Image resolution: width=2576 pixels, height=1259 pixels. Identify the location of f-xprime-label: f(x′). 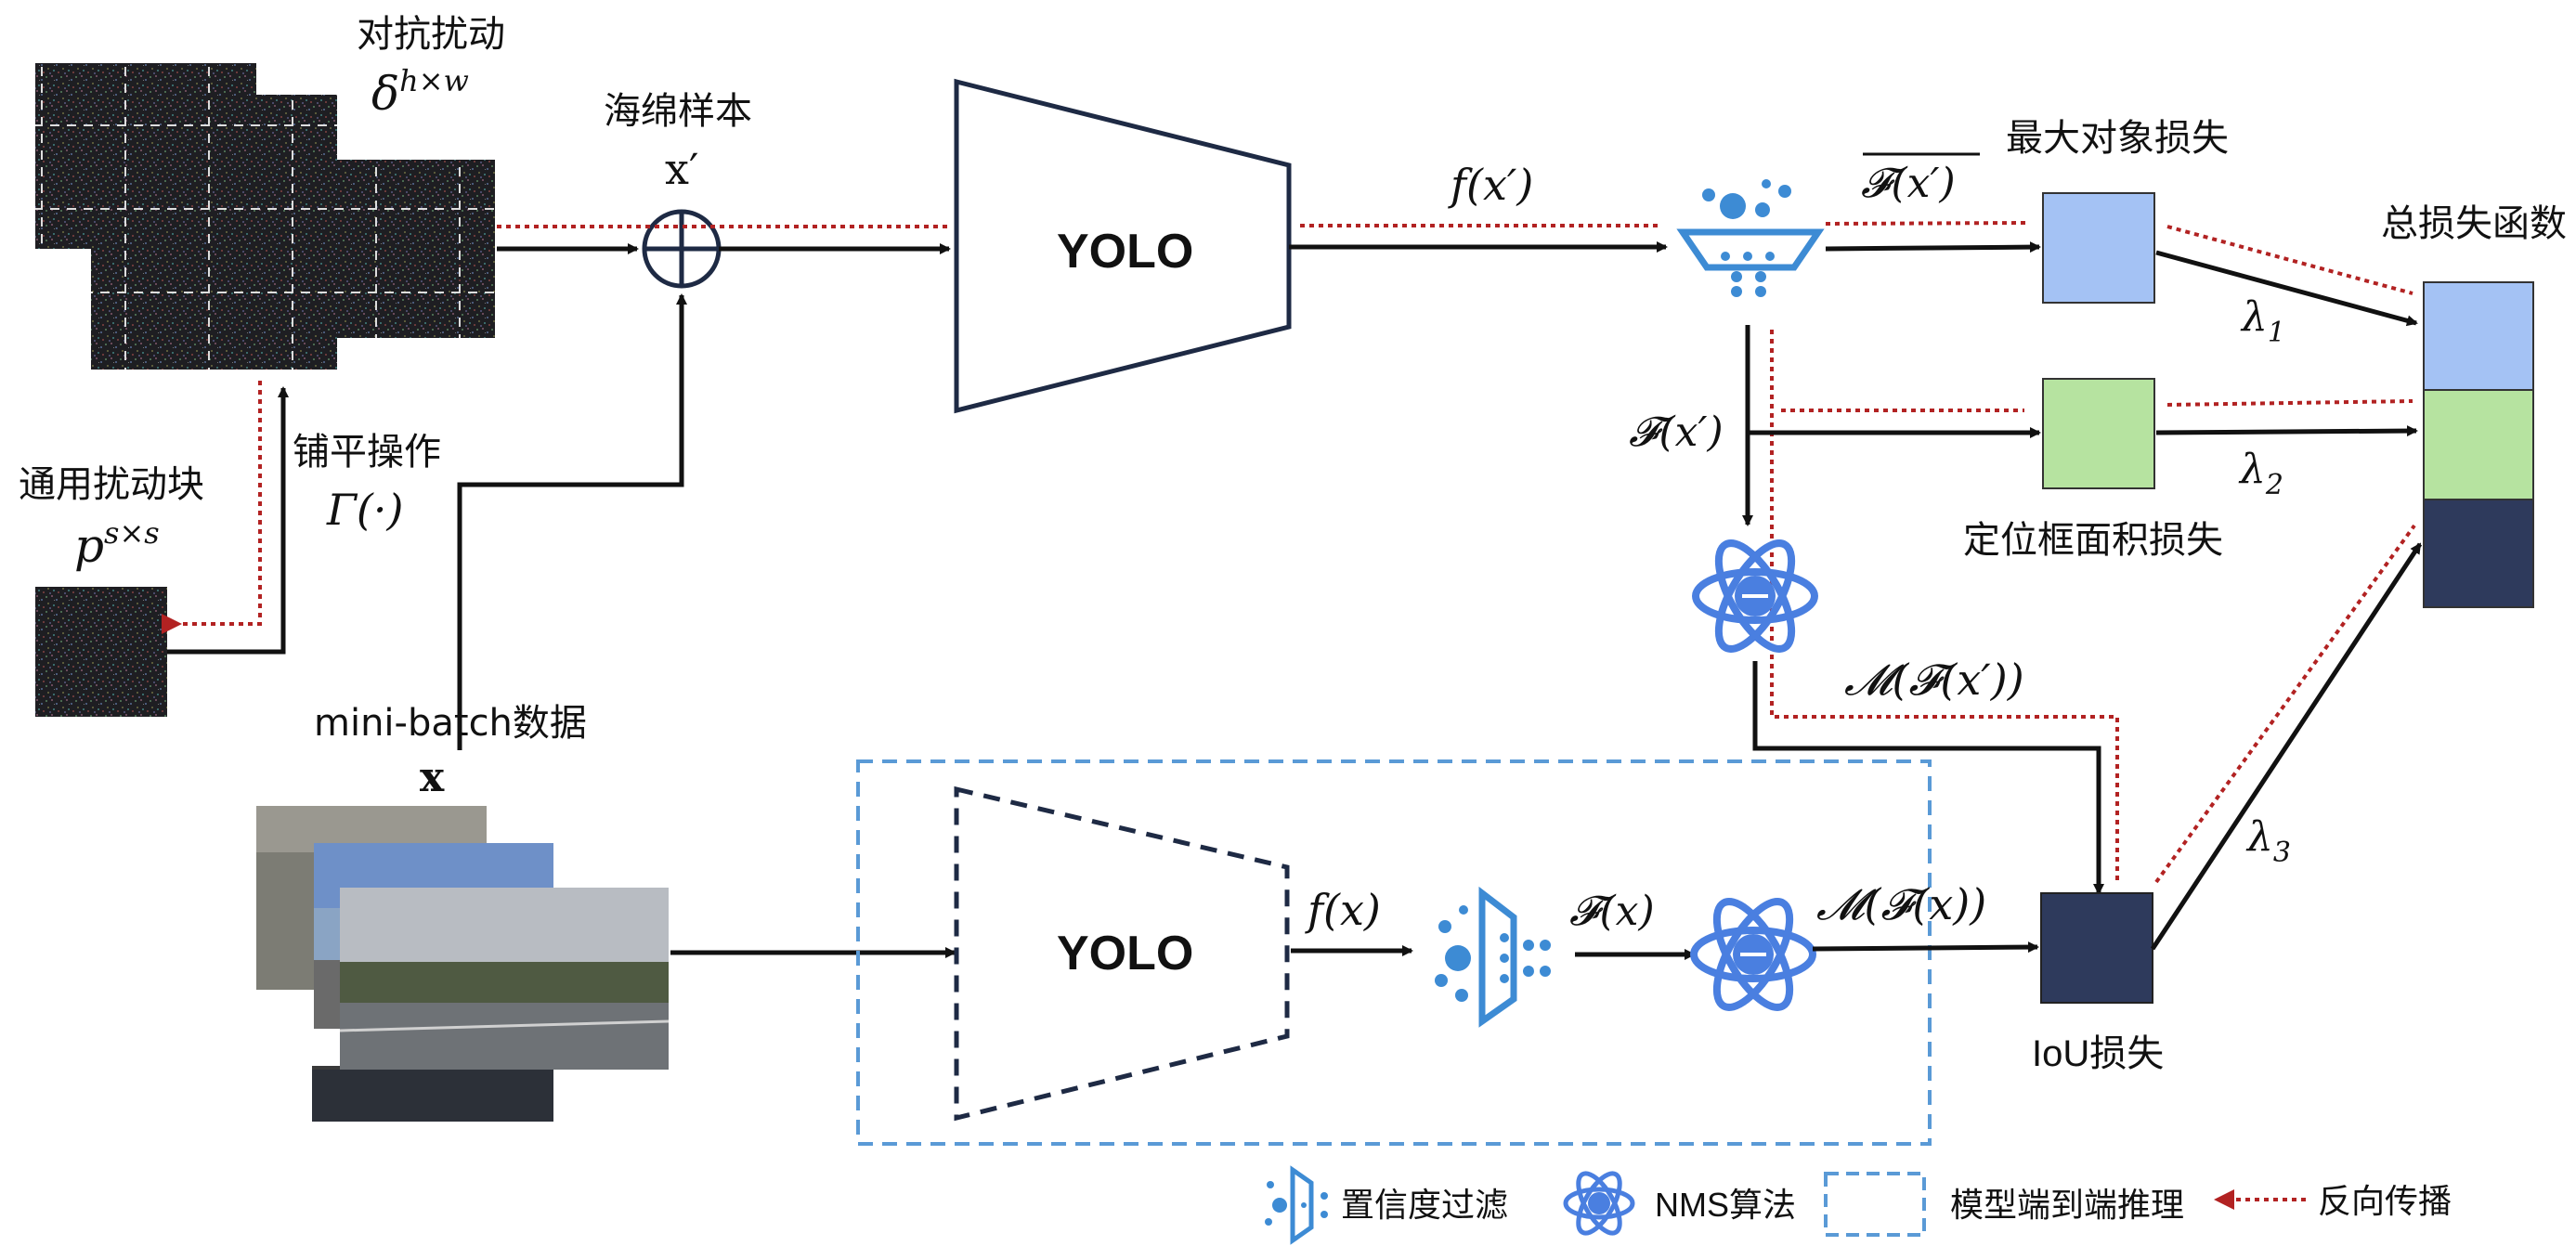
(1490, 185).